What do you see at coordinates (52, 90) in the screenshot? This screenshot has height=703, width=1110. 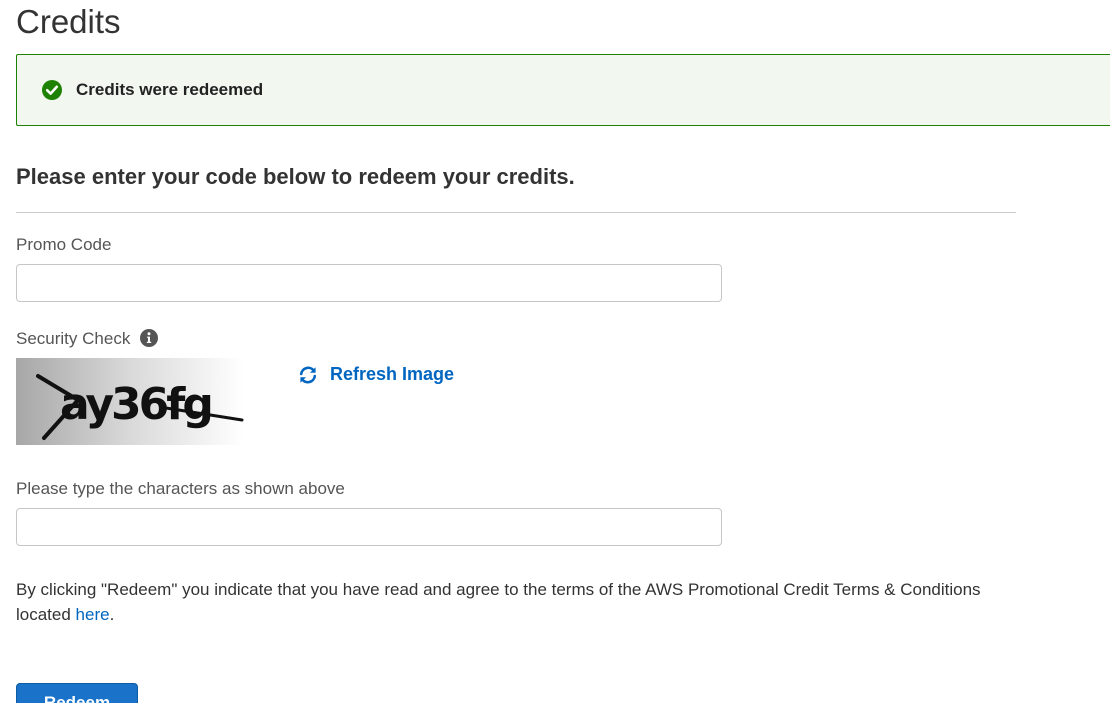 I see `check-circle-icon` at bounding box center [52, 90].